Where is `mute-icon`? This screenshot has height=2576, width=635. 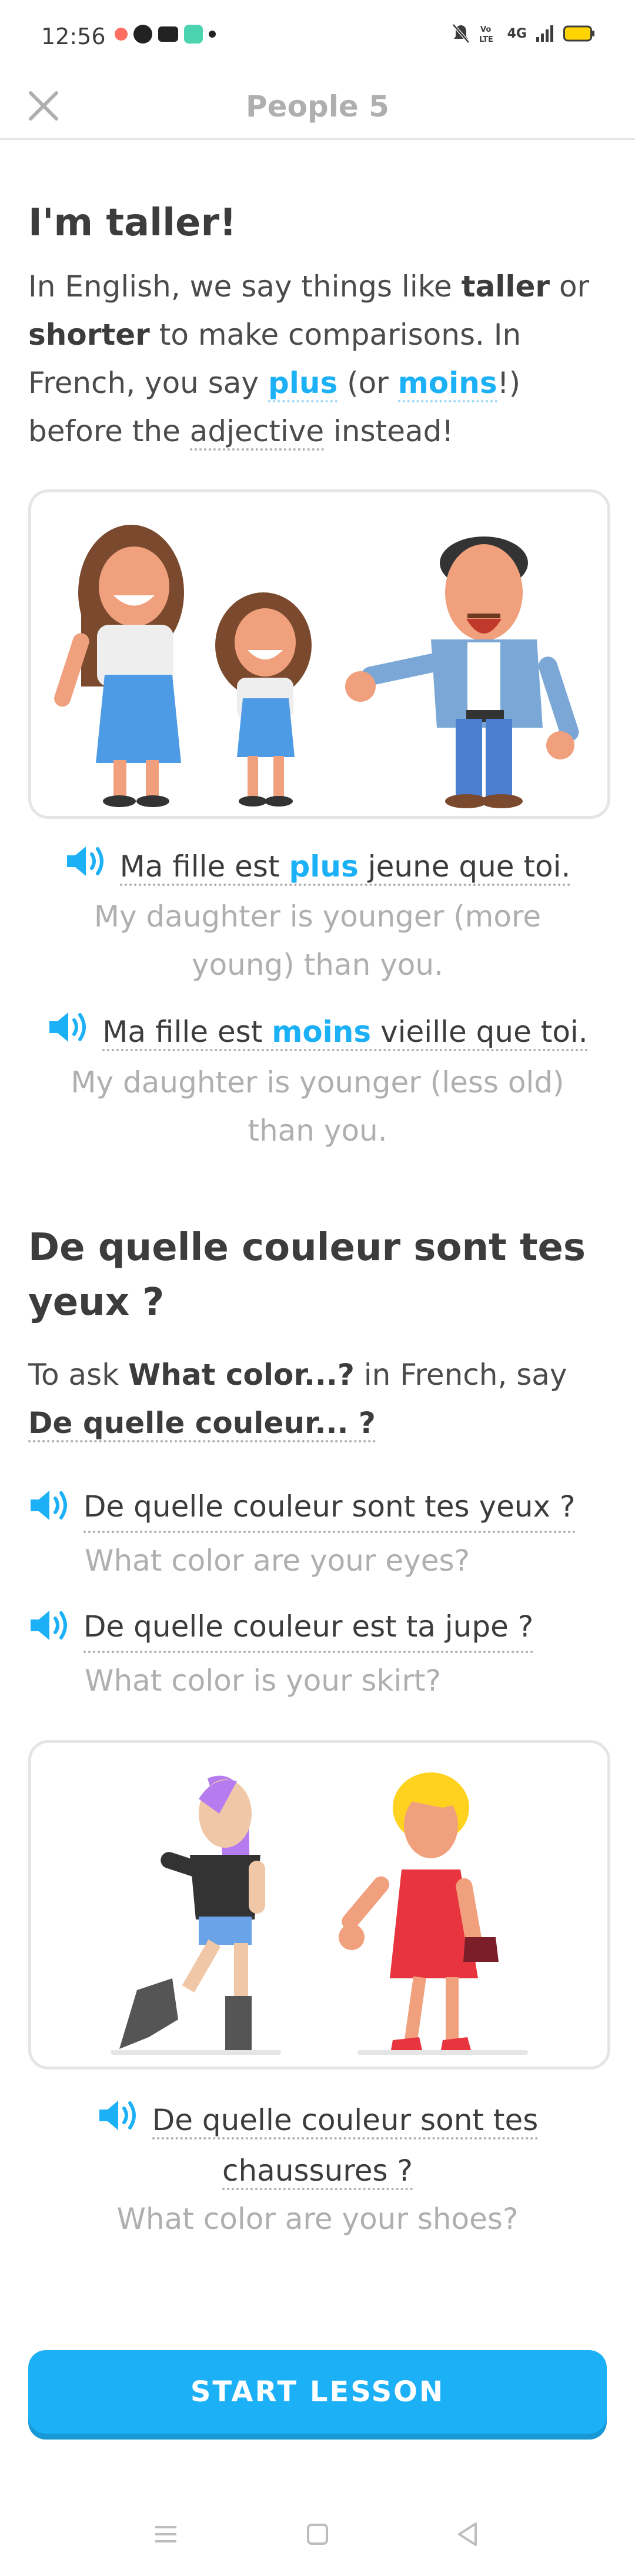 mute-icon is located at coordinates (461, 34).